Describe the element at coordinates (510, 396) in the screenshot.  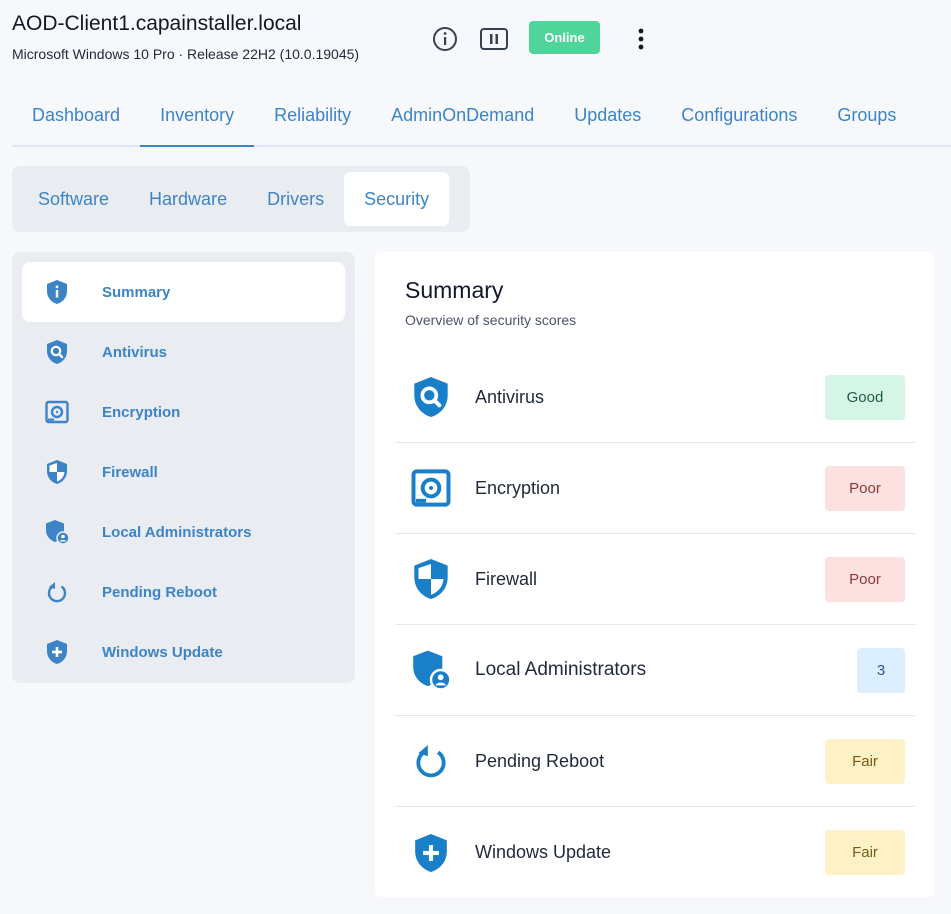
I see `score-label: Antivirus` at that location.